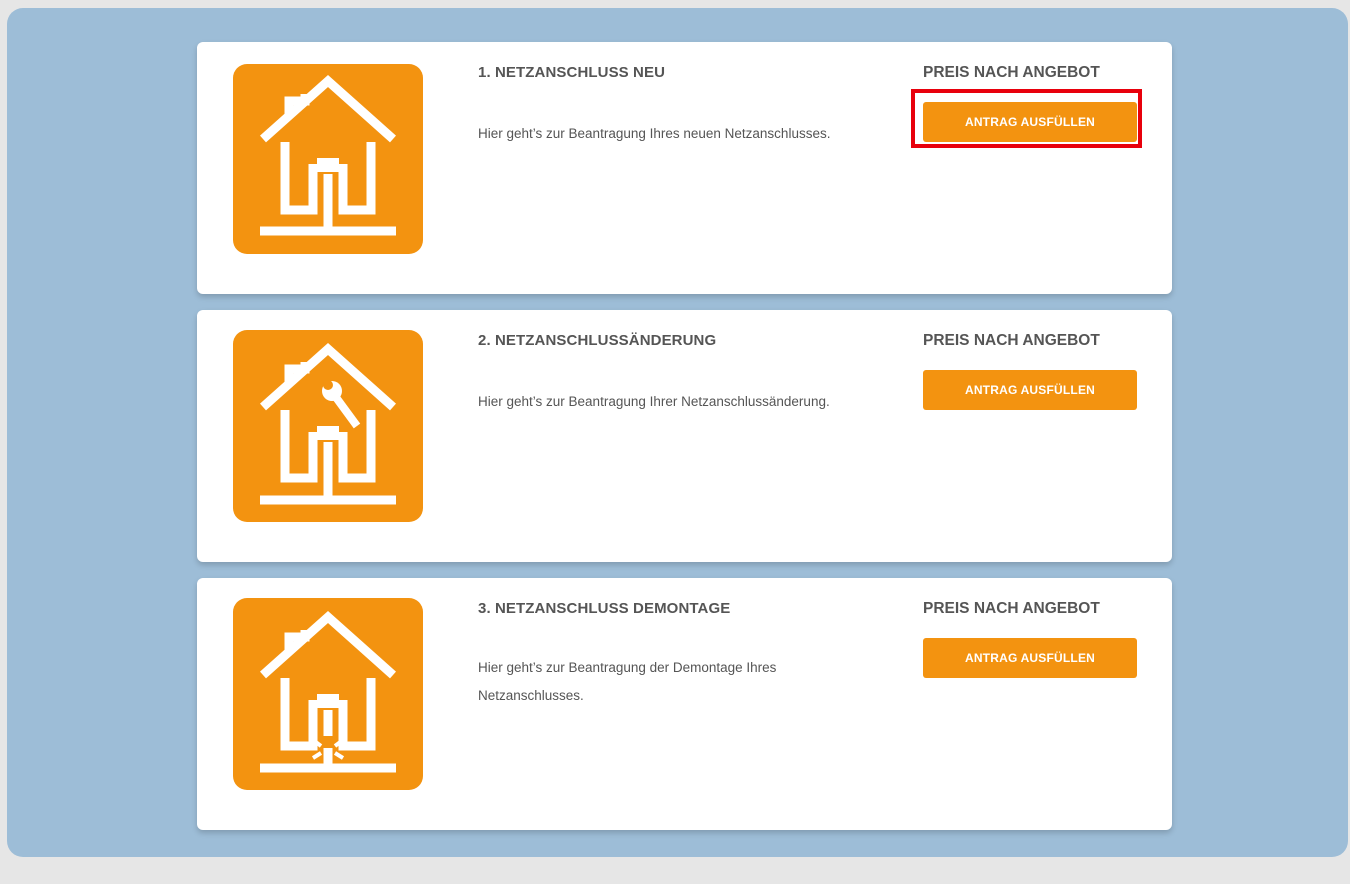  What do you see at coordinates (572, 72) in the screenshot?
I see `card-title: 1. NETZANSCHLUSS NEU` at bounding box center [572, 72].